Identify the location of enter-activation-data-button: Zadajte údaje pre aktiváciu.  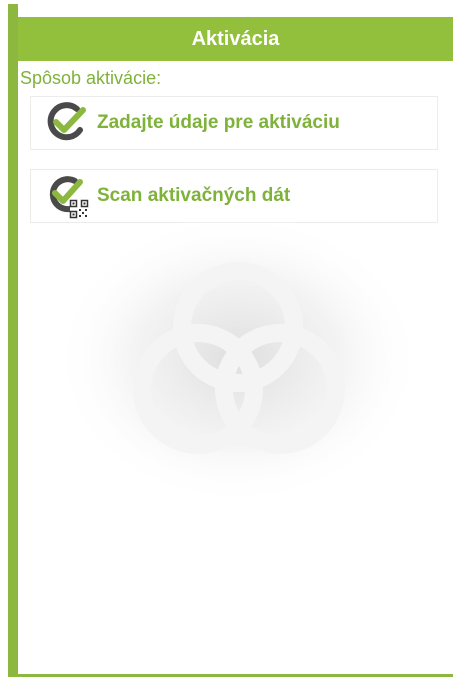
(234, 123).